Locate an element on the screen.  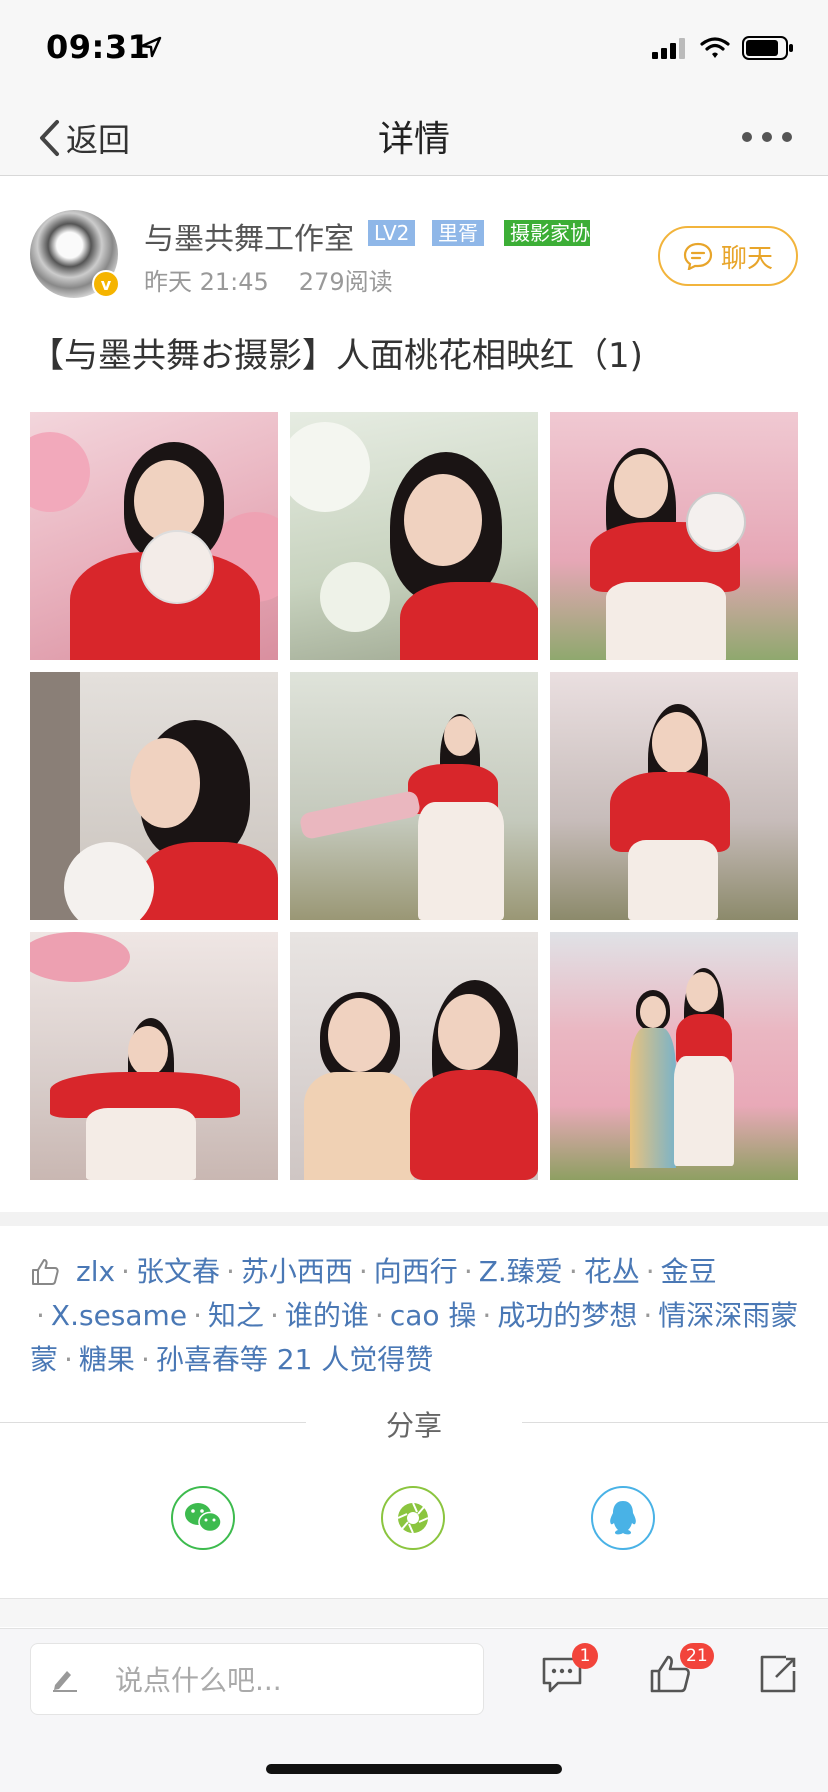
liker-name: 成功的梦想 is located at coordinates (567, 1315).